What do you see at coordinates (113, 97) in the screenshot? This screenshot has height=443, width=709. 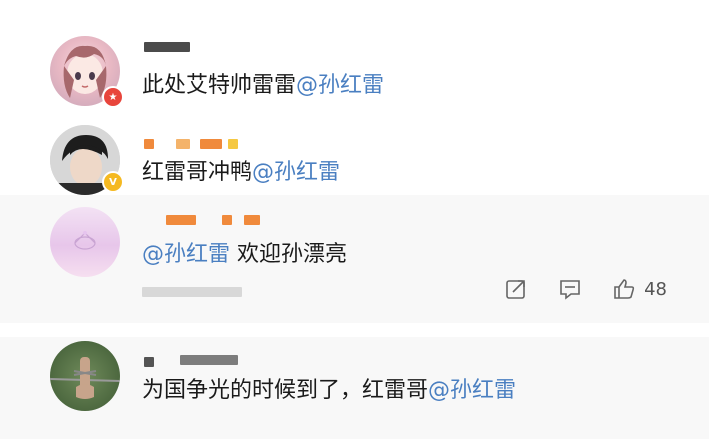 I see `red-star-badge-icon: ★` at bounding box center [113, 97].